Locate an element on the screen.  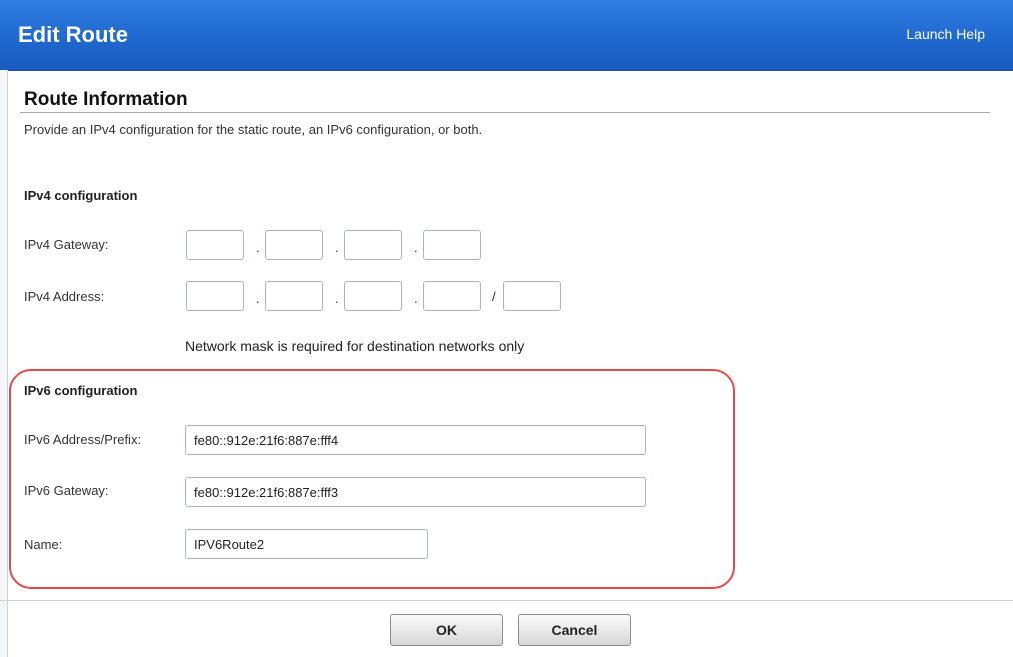
route-information-heading: Route Information is located at coordinates (106, 99).